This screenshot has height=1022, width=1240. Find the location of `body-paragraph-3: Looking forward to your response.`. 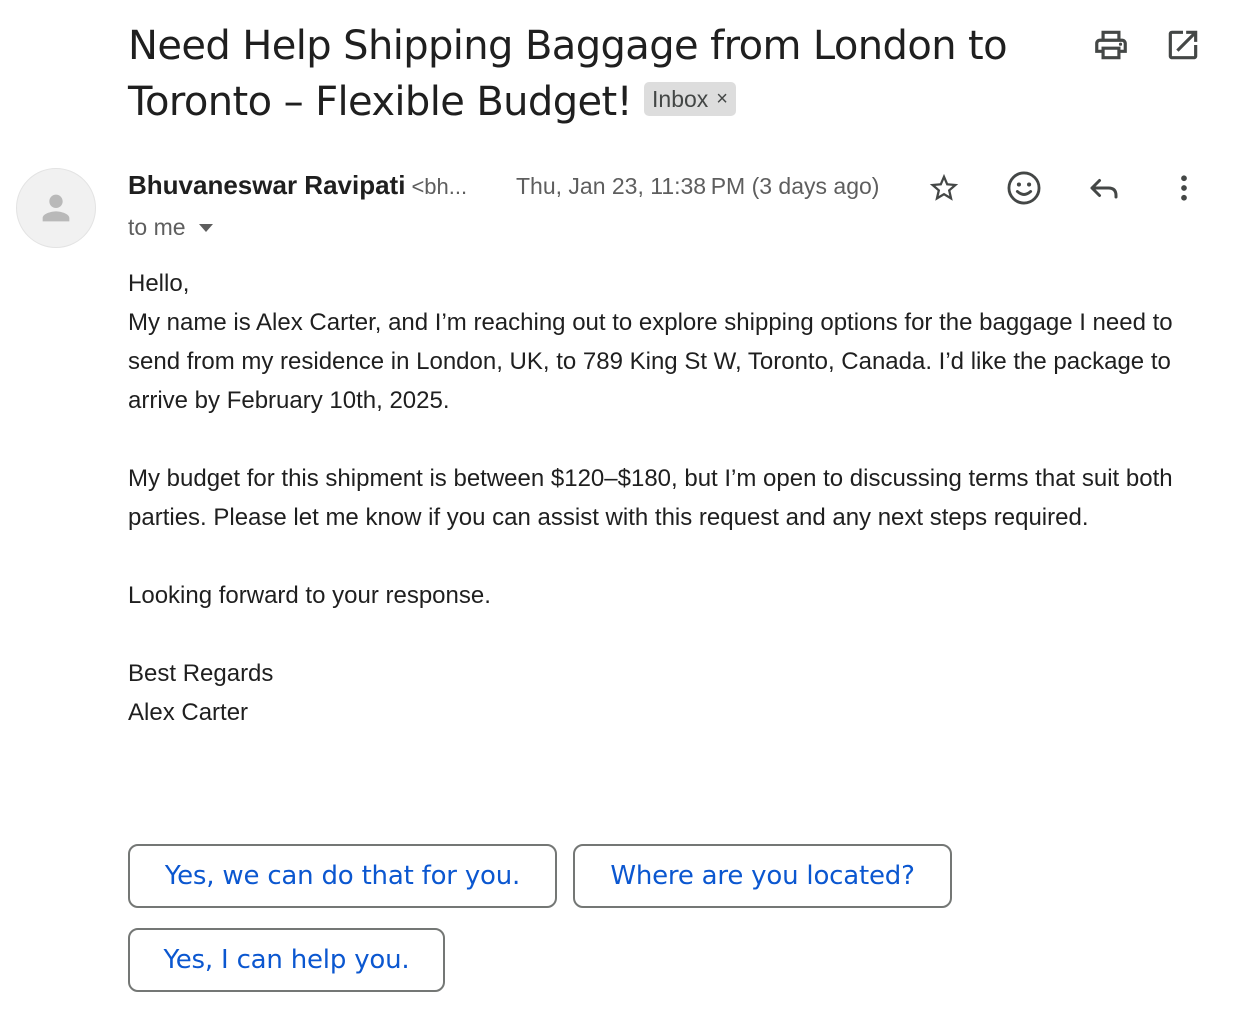

body-paragraph-3: Looking forward to your response. is located at coordinates (309, 595).